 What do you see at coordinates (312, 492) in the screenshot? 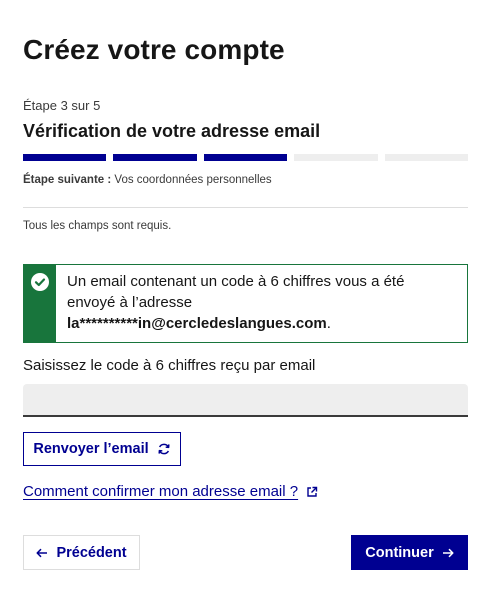
I see `external-link-icon` at bounding box center [312, 492].